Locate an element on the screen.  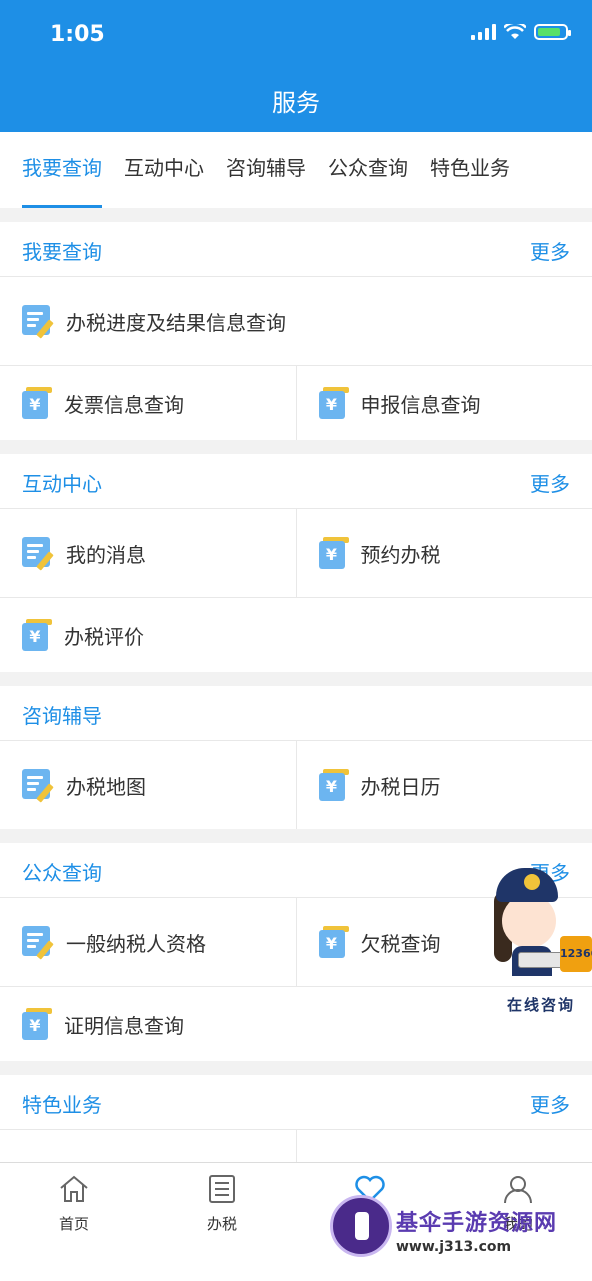
watermark-logo is located at coordinates (361, 1226).